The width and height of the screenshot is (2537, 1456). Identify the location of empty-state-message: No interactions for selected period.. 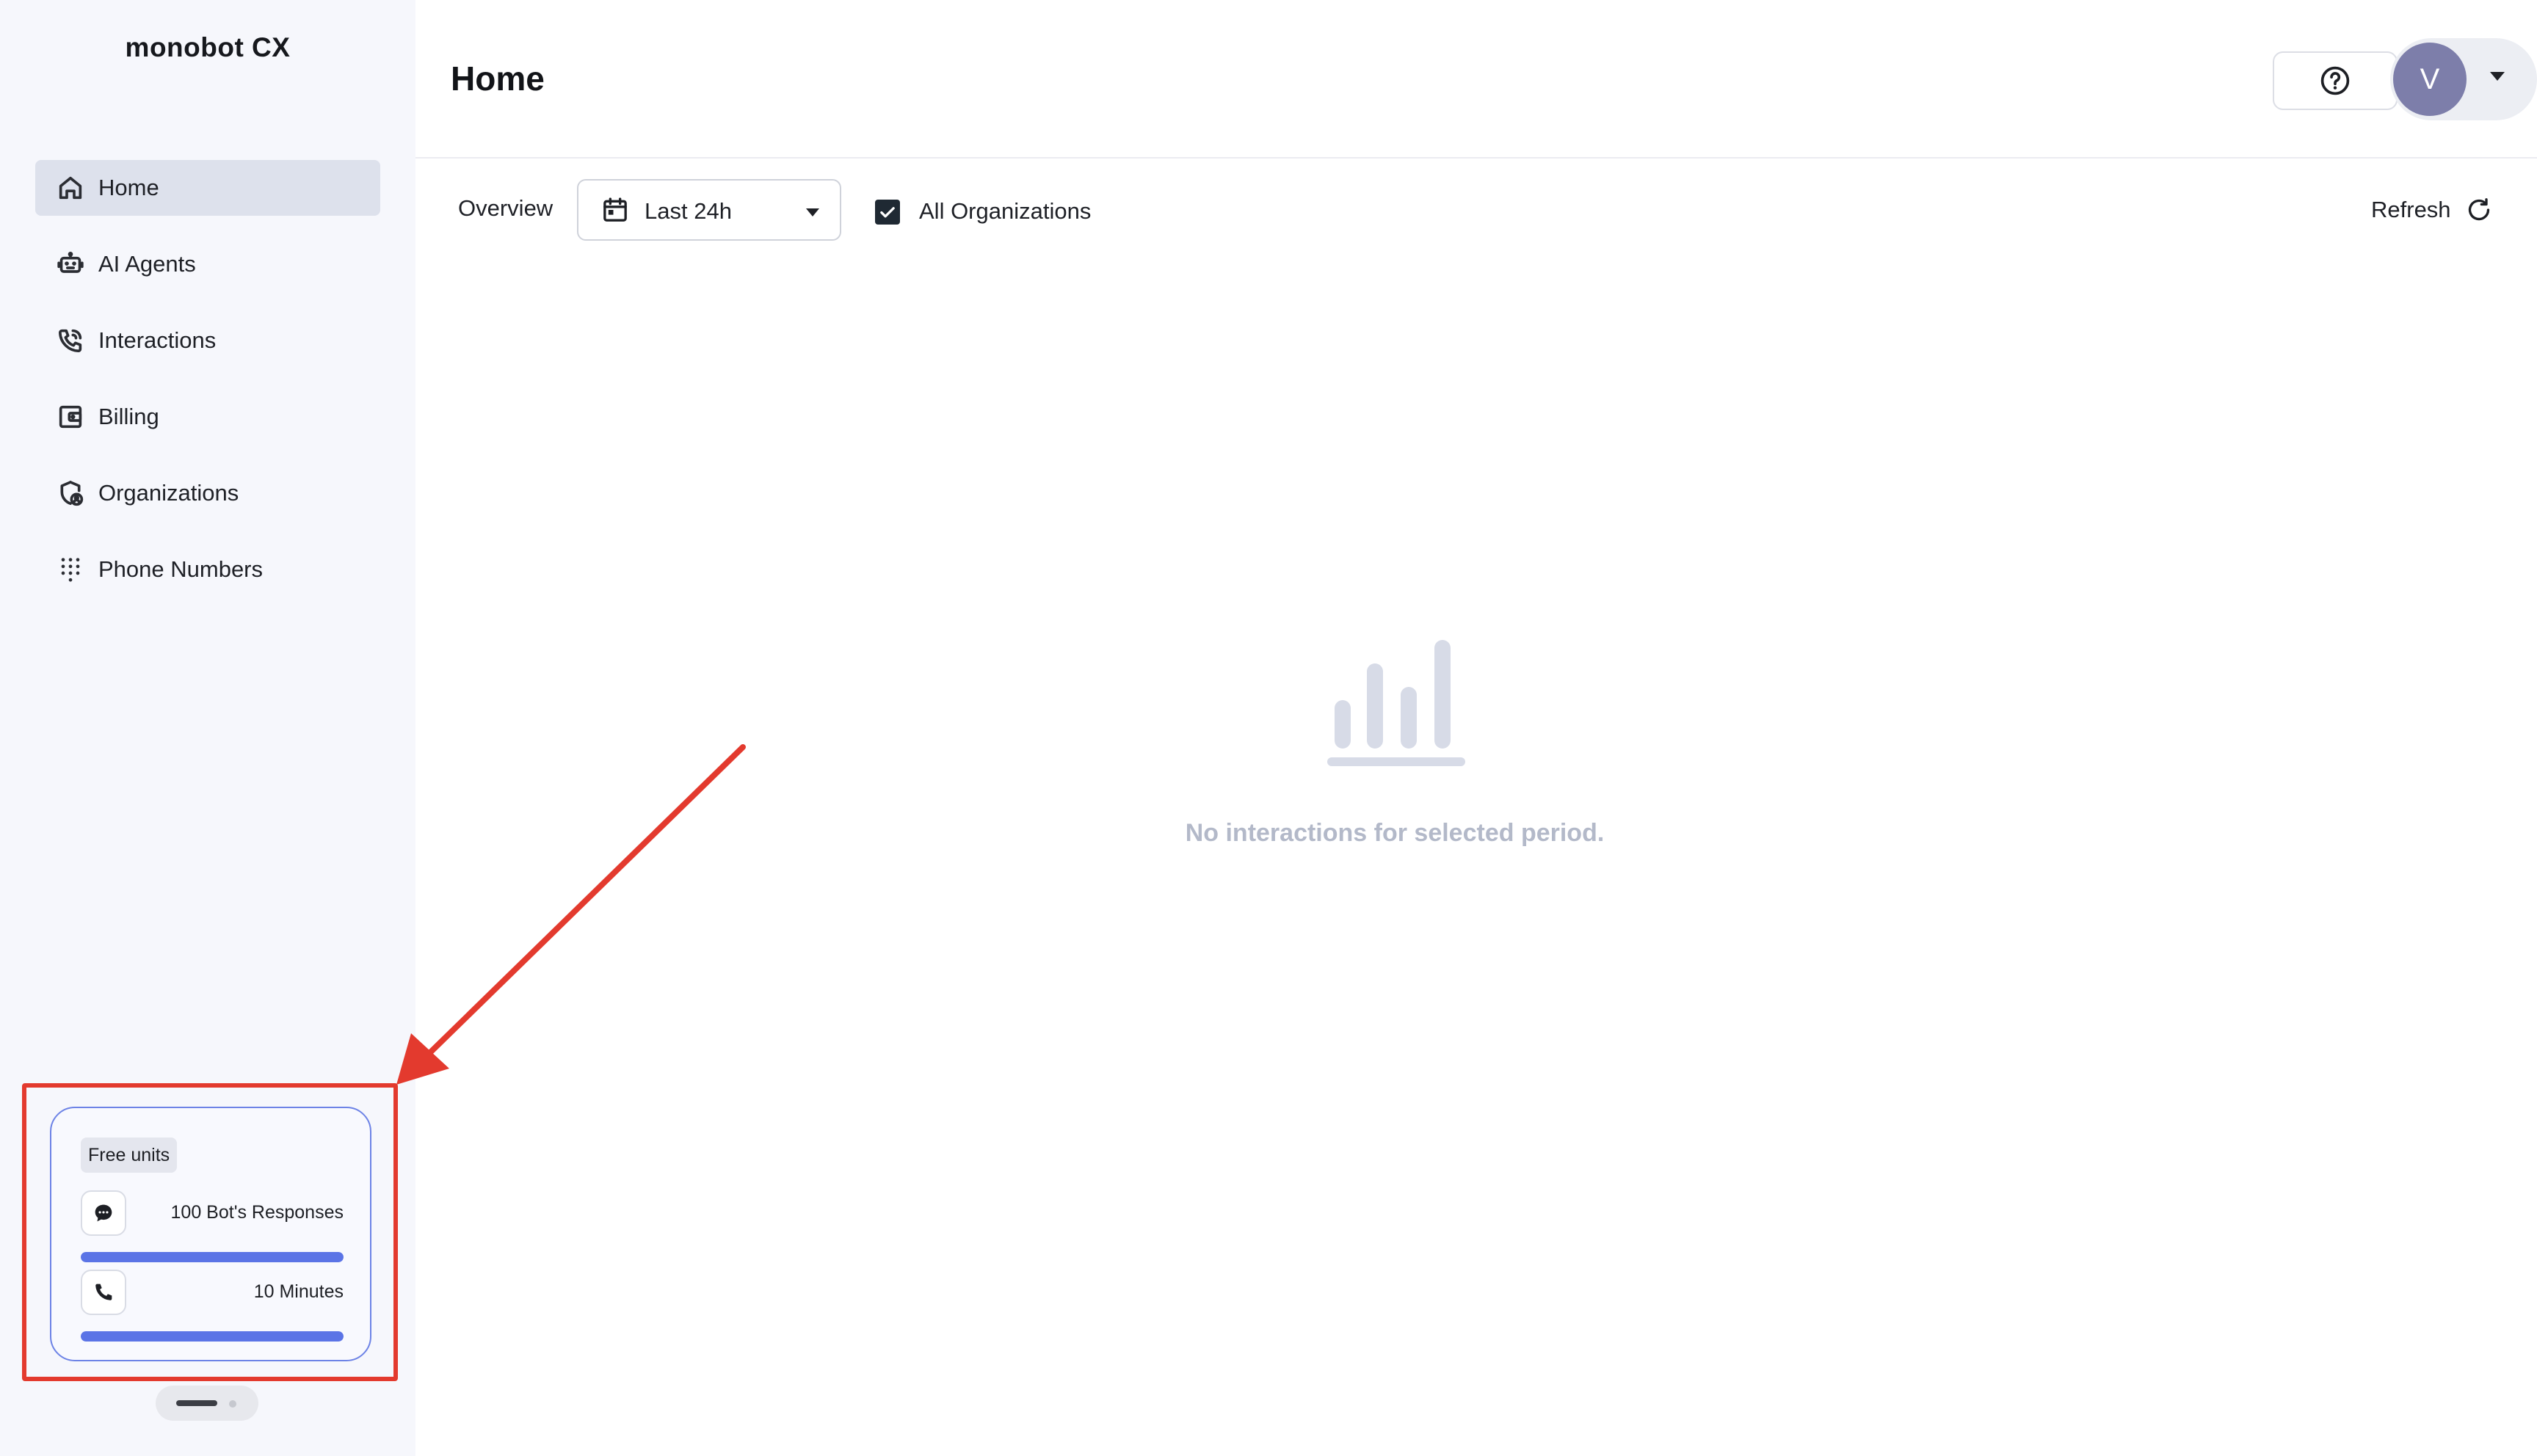
(1395, 833).